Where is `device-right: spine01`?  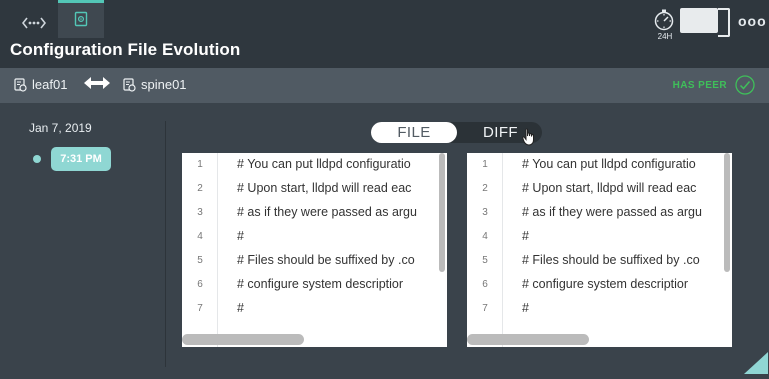 device-right: spine01 is located at coordinates (155, 84).